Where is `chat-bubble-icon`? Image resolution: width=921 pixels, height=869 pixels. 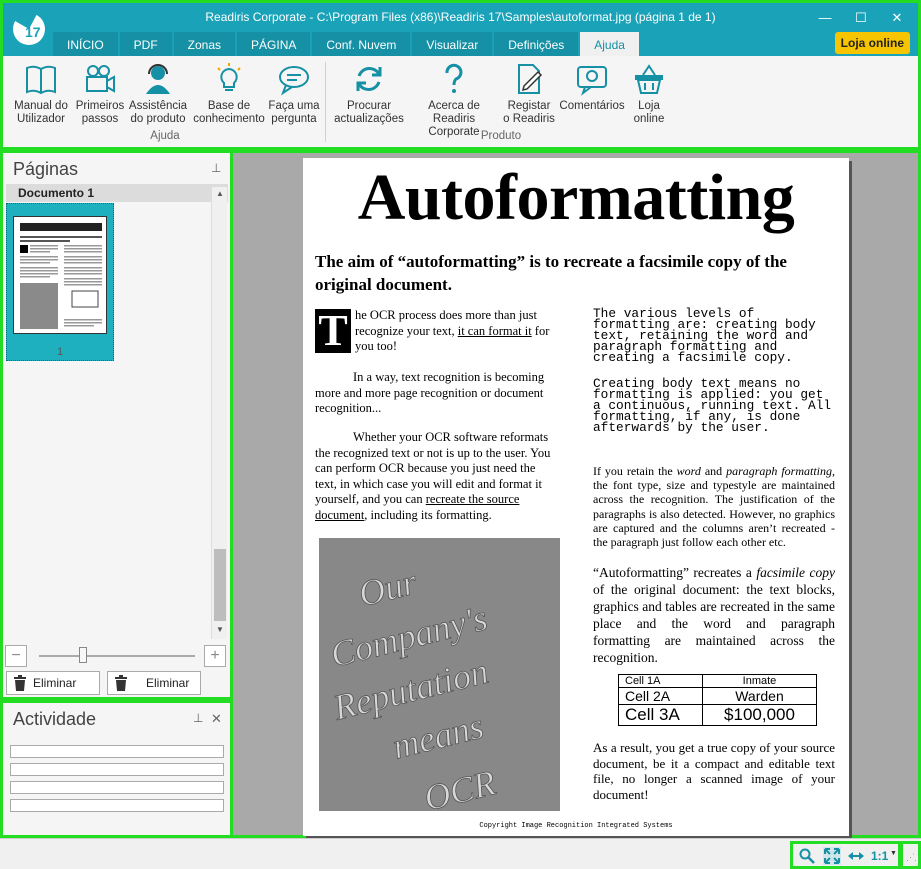
chat-bubble-icon is located at coordinates (294, 81).